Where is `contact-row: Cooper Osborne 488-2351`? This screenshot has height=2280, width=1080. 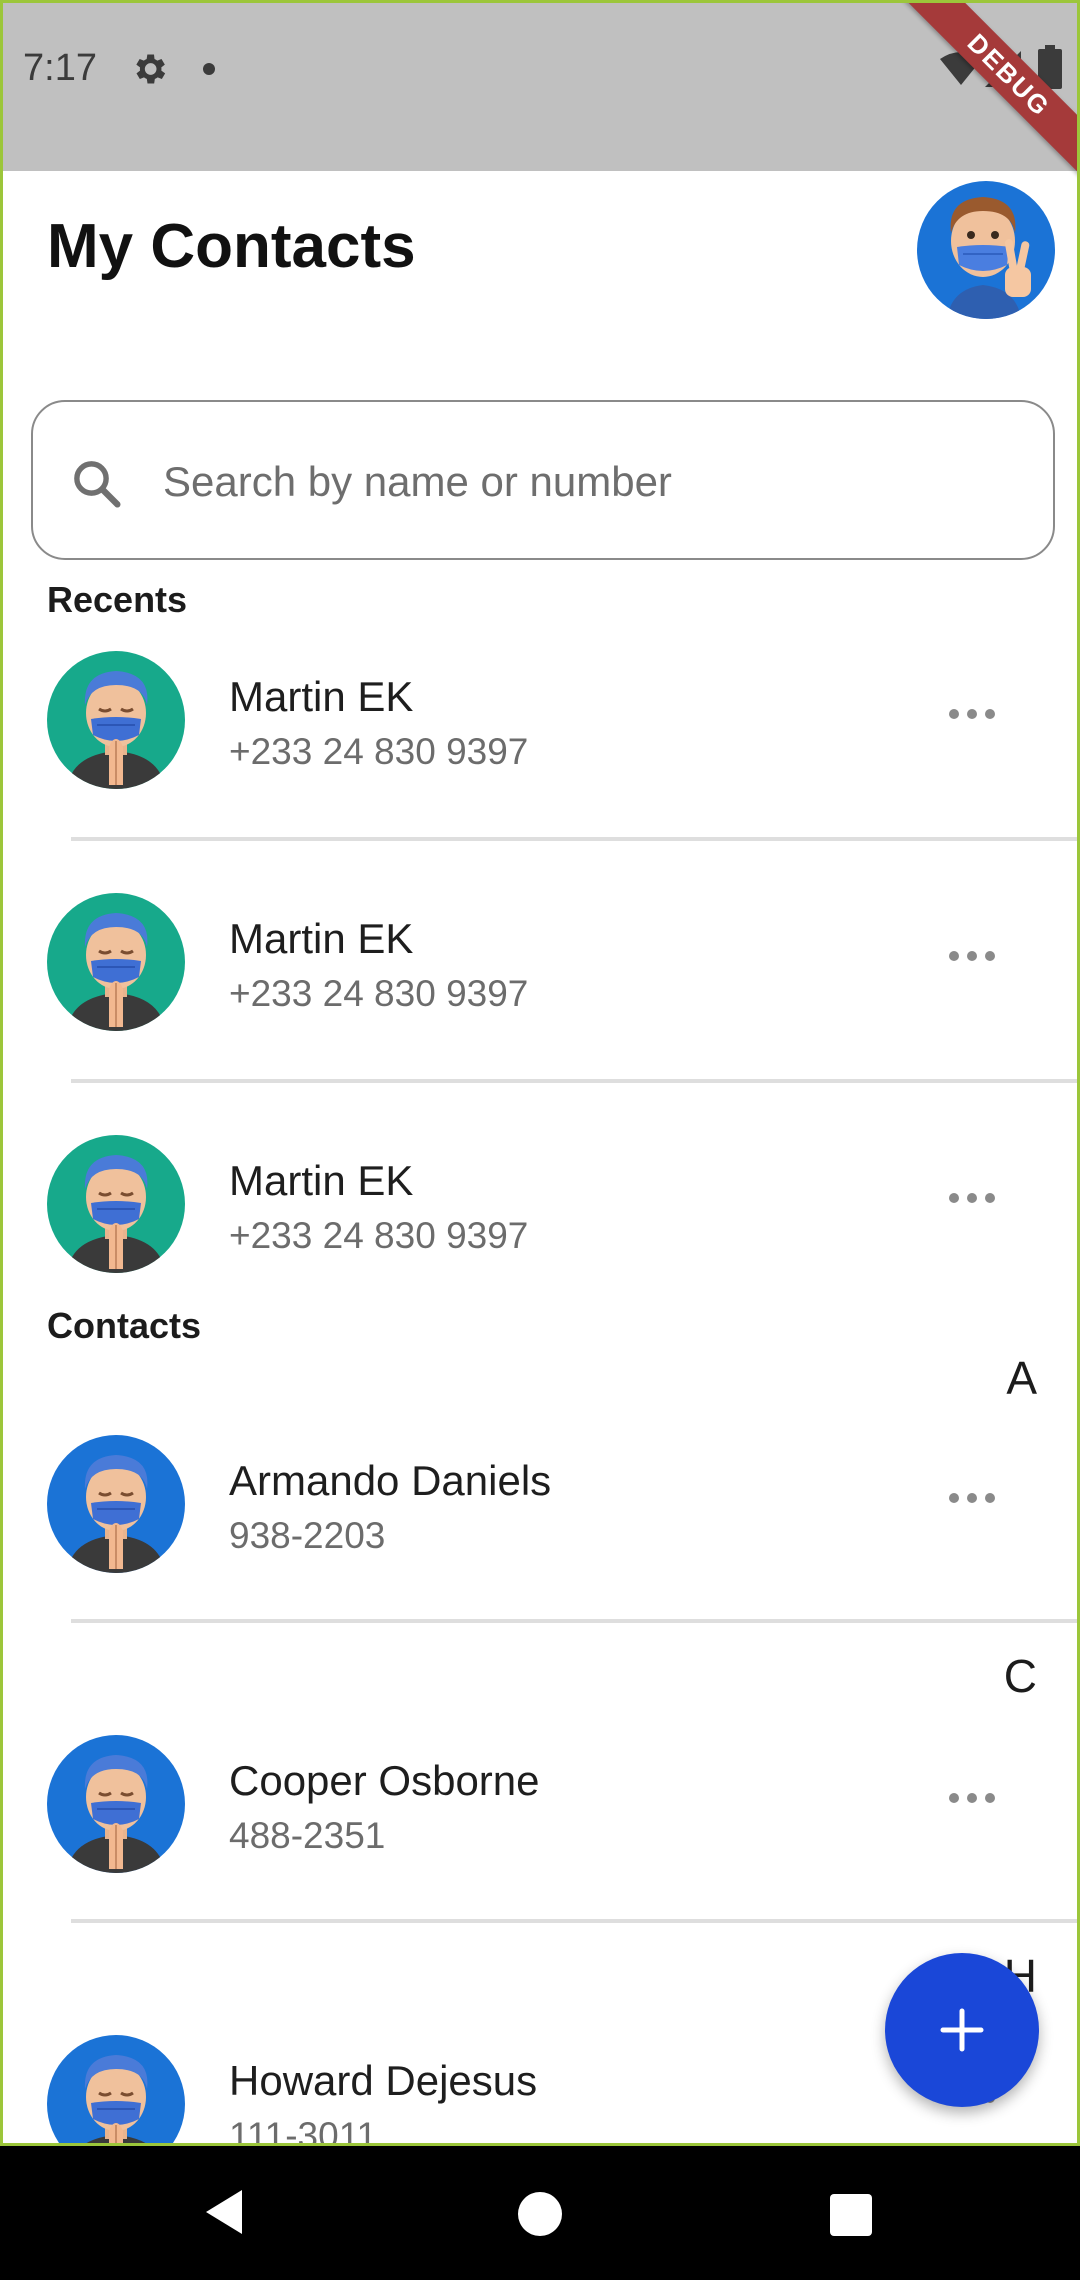
contact-row: Cooper Osborne 488-2351 is located at coordinates (540, 1796).